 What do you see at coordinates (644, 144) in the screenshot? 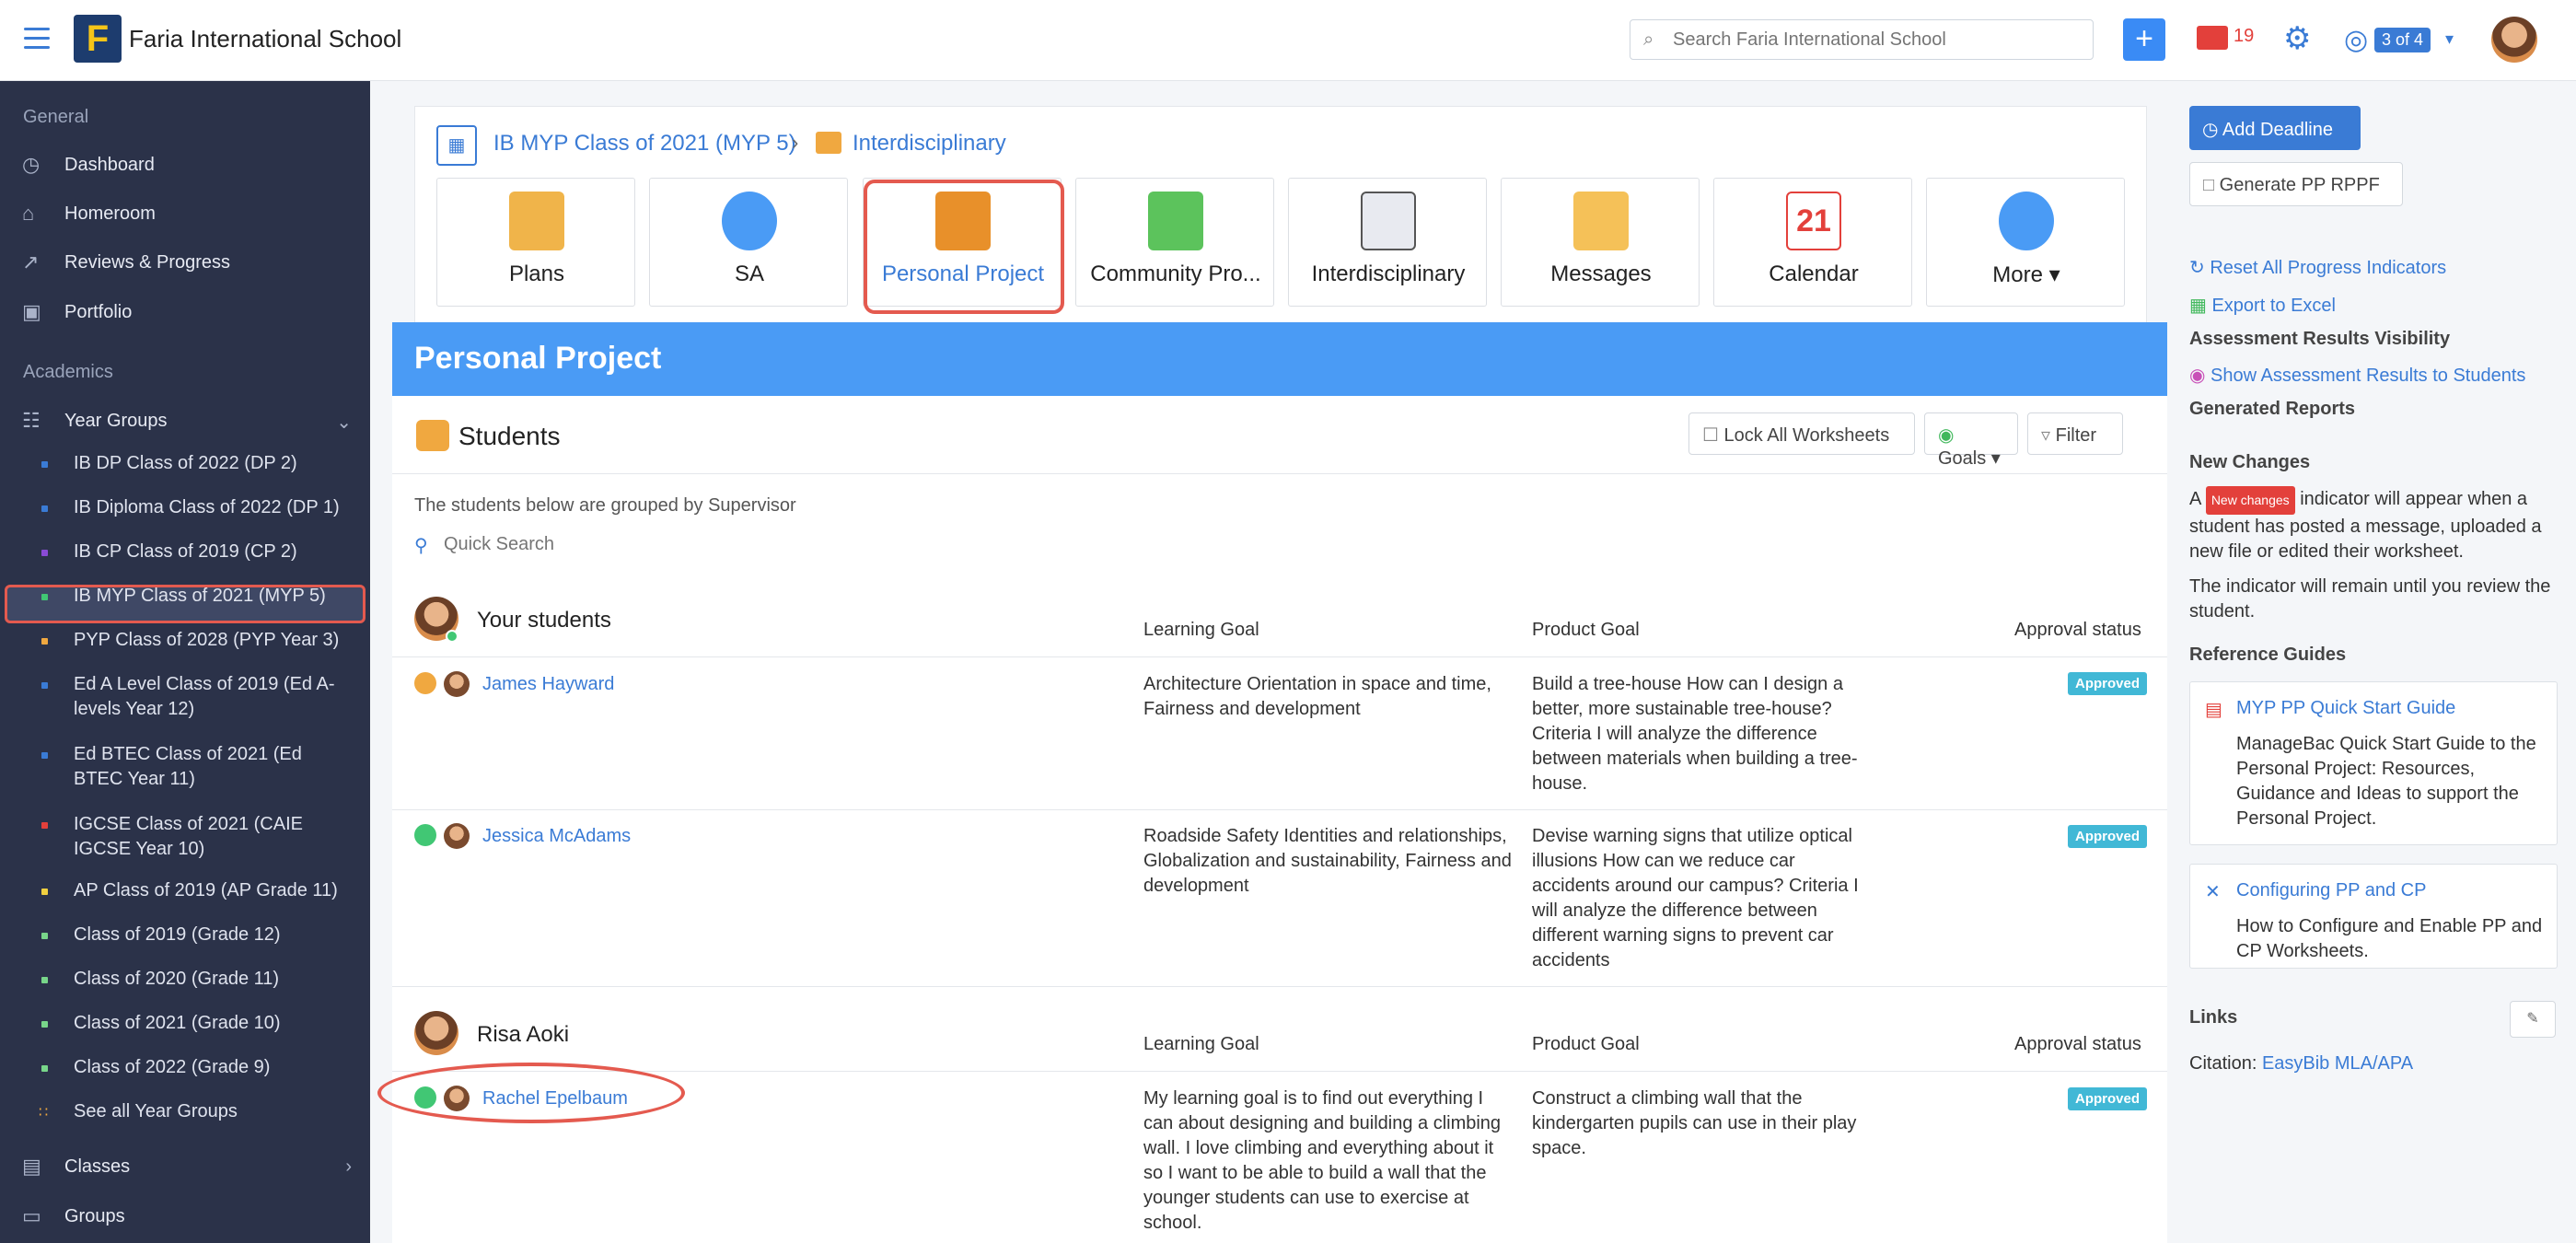
I see `breadcrumb-parent: IB MYP Class of 2021 (MYP 5)` at bounding box center [644, 144].